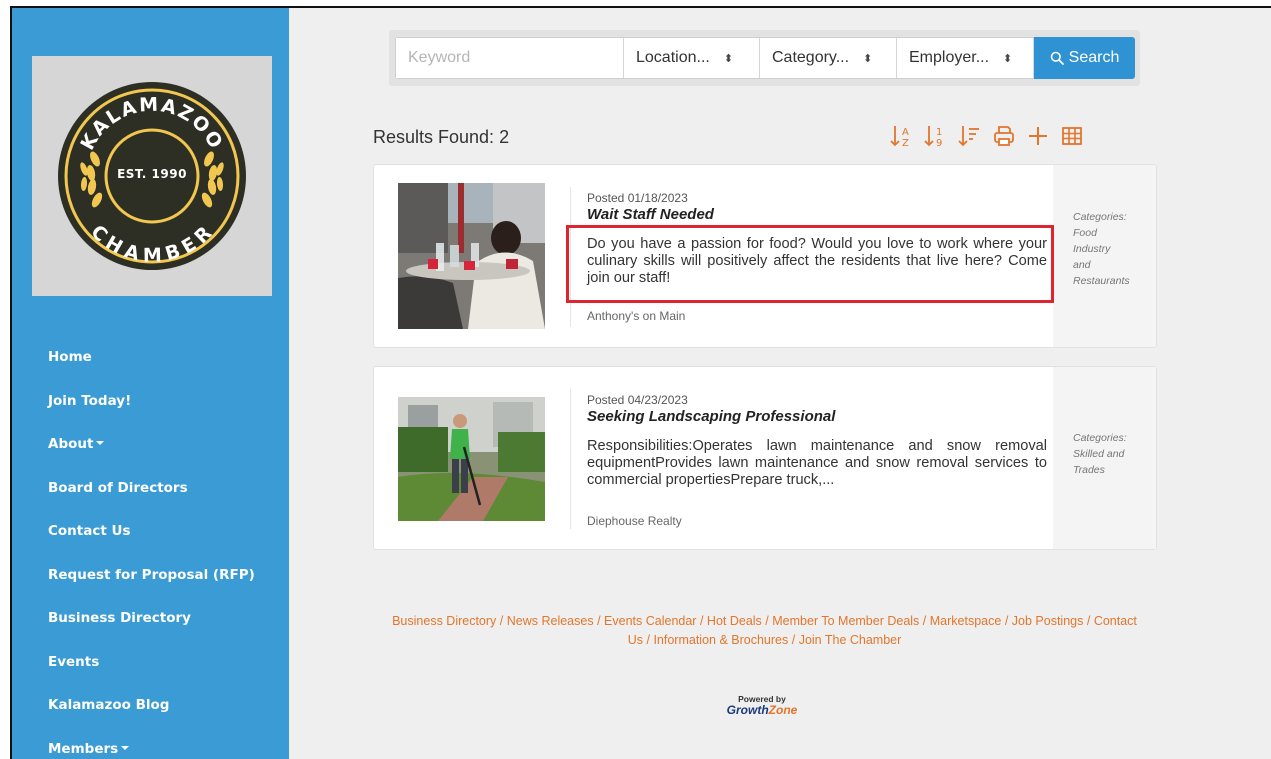 The width and height of the screenshot is (1271, 759). Describe the element at coordinates (150, 663) in the screenshot. I see `sidebar-item-events: Events` at that location.